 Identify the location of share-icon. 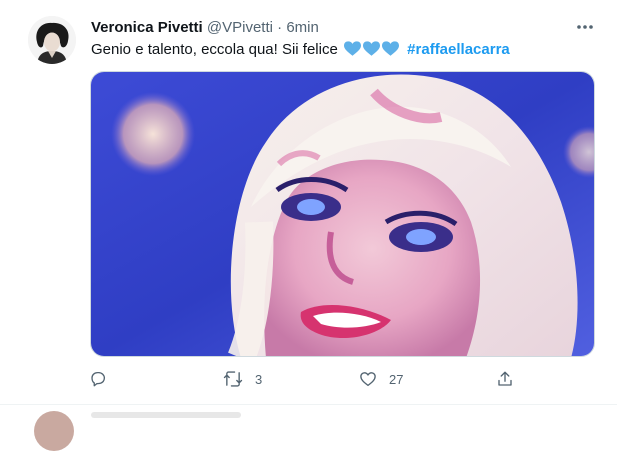
(505, 378).